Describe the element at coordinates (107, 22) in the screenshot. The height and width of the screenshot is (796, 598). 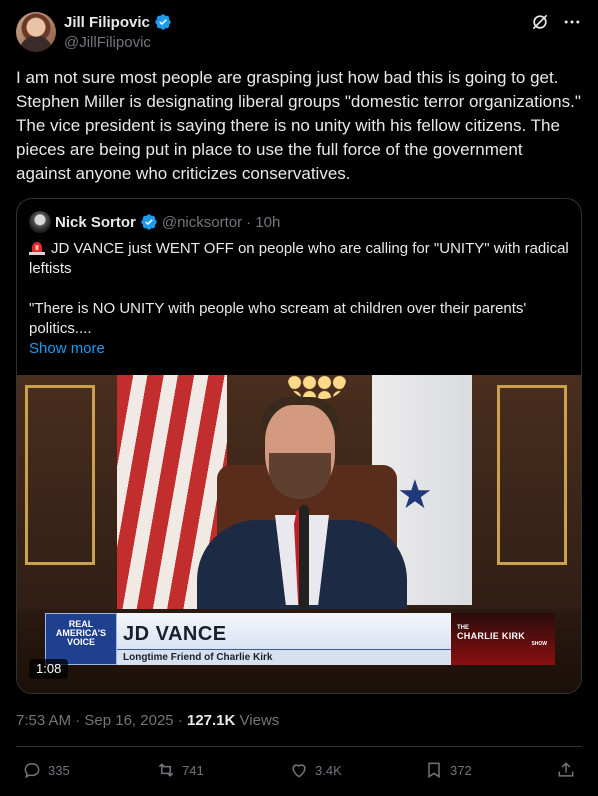
I see `author-display-name: Jill Filipovic` at that location.